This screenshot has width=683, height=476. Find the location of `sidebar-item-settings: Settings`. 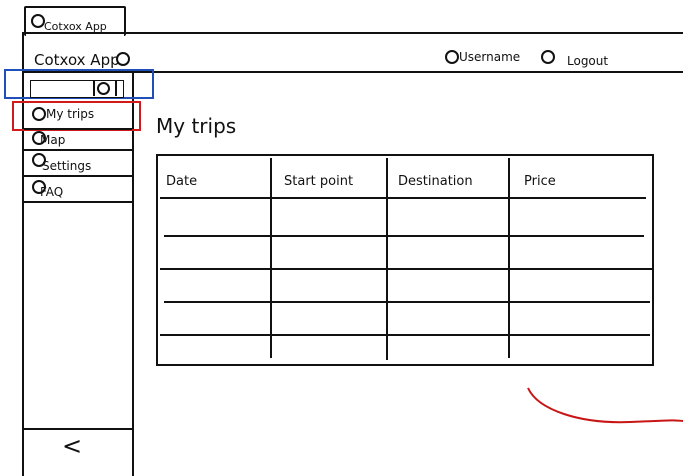

sidebar-item-settings: Settings is located at coordinates (78, 163).